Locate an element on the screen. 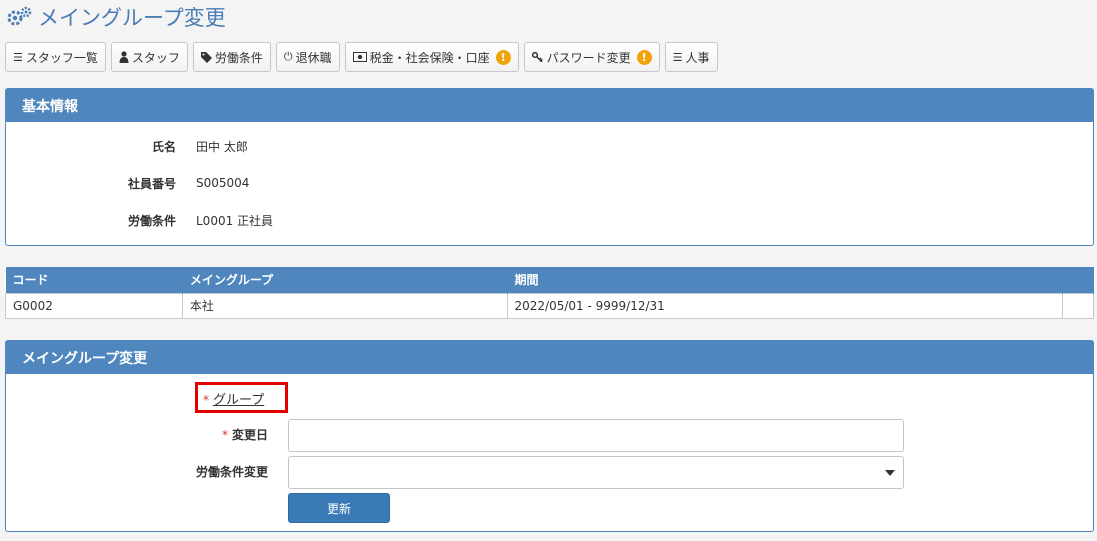 The width and height of the screenshot is (1097, 541). password-change-button: パスワード変更 ! is located at coordinates (591, 57).